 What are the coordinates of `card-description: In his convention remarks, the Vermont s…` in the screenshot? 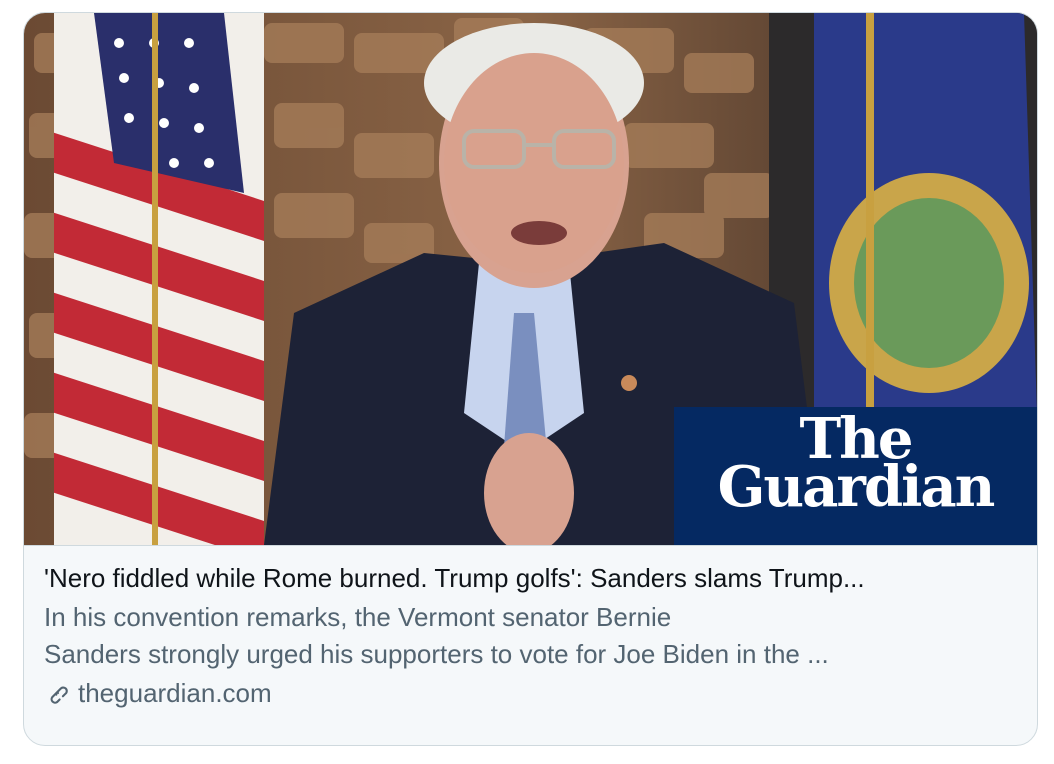 It's located at (531, 636).